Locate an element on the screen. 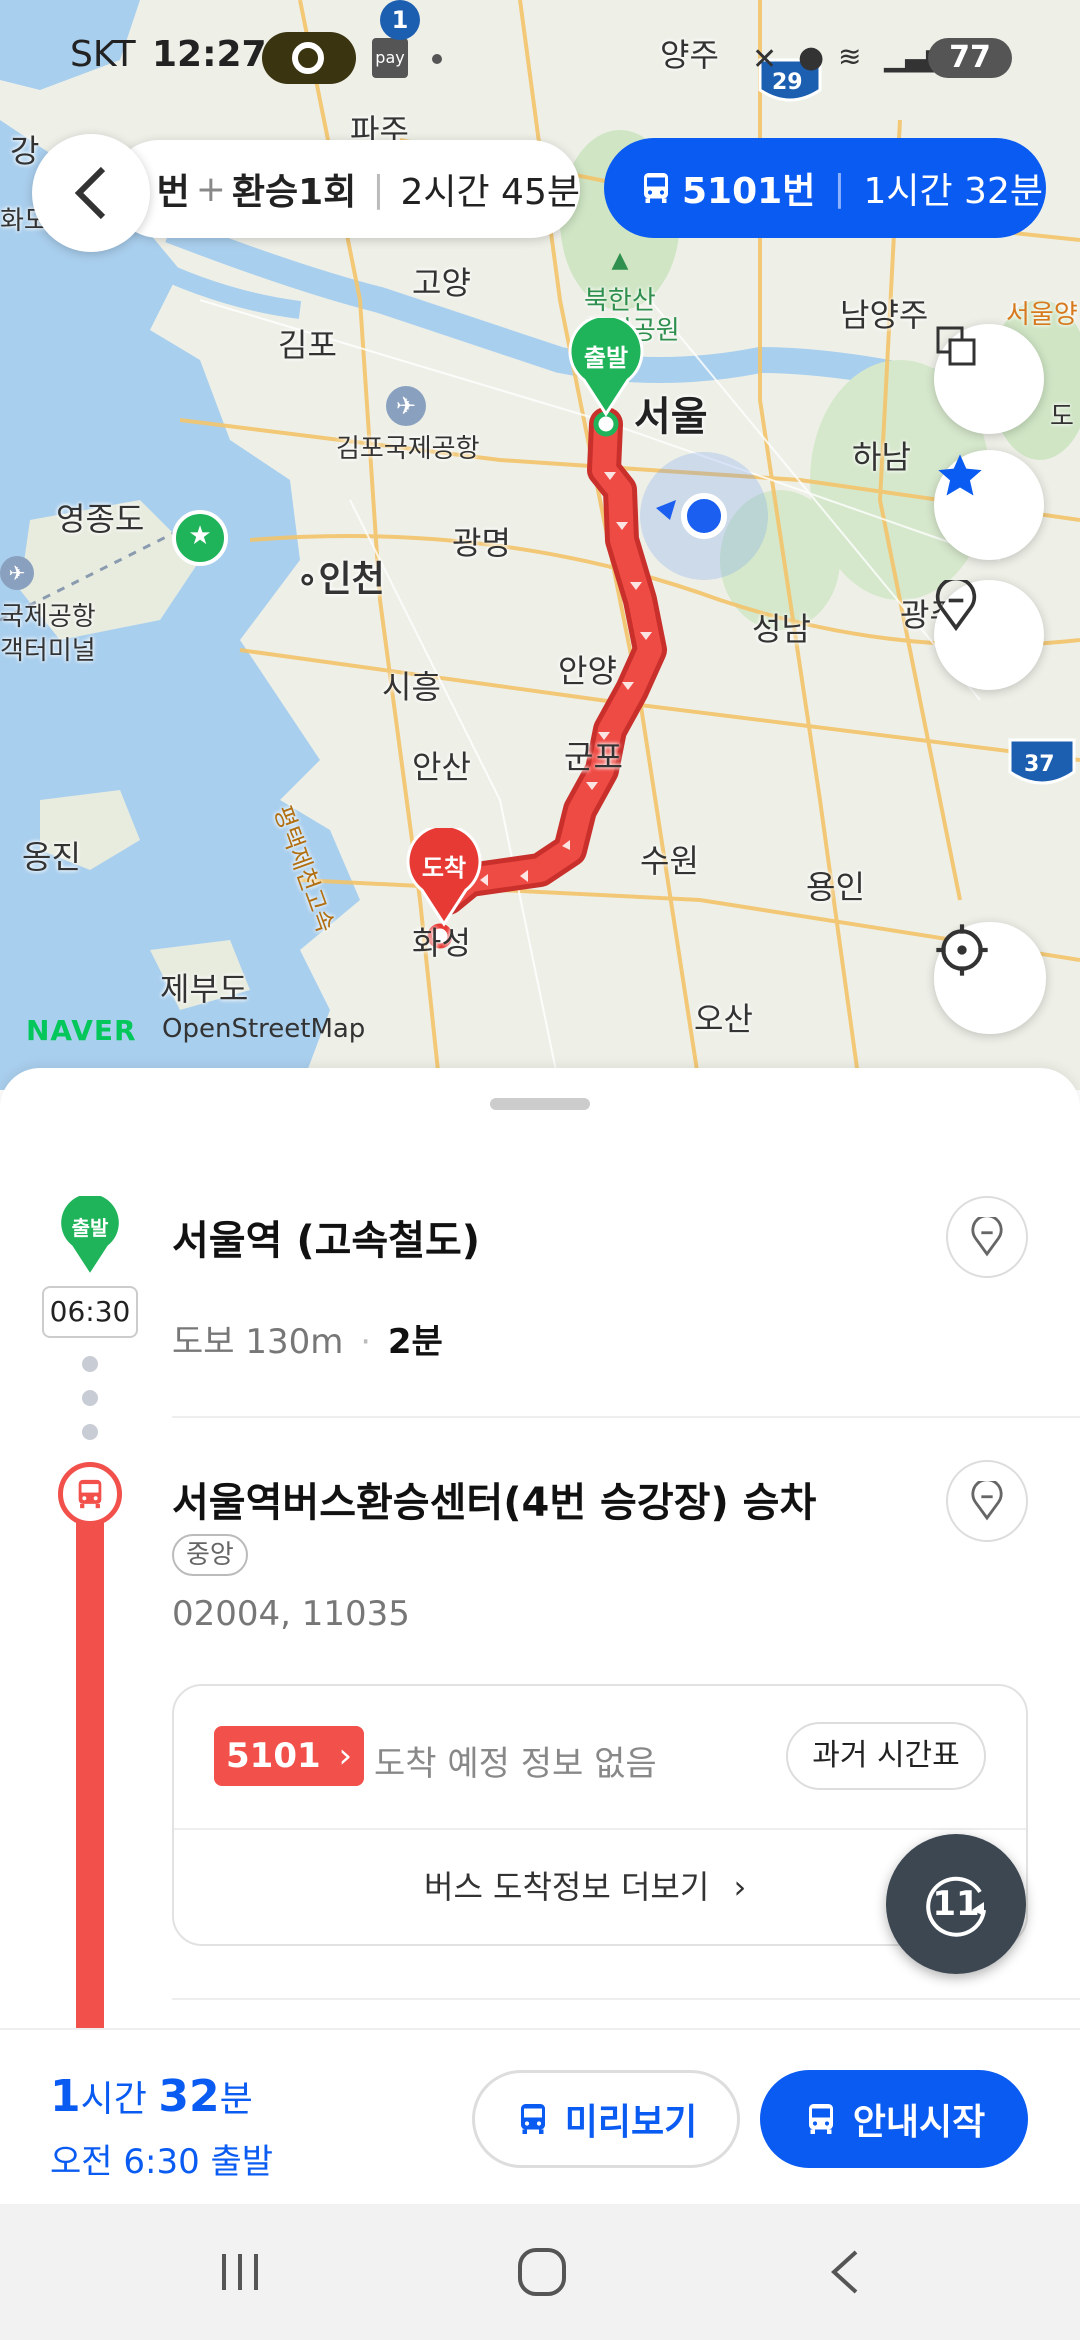  refresh-count: 11 is located at coordinates (956, 1904).